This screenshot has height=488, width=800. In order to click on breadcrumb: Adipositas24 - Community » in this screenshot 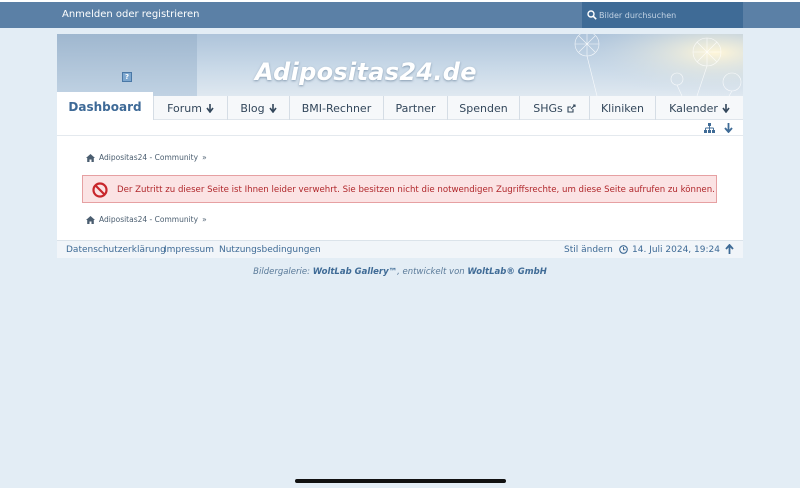, I will do `click(146, 157)`.